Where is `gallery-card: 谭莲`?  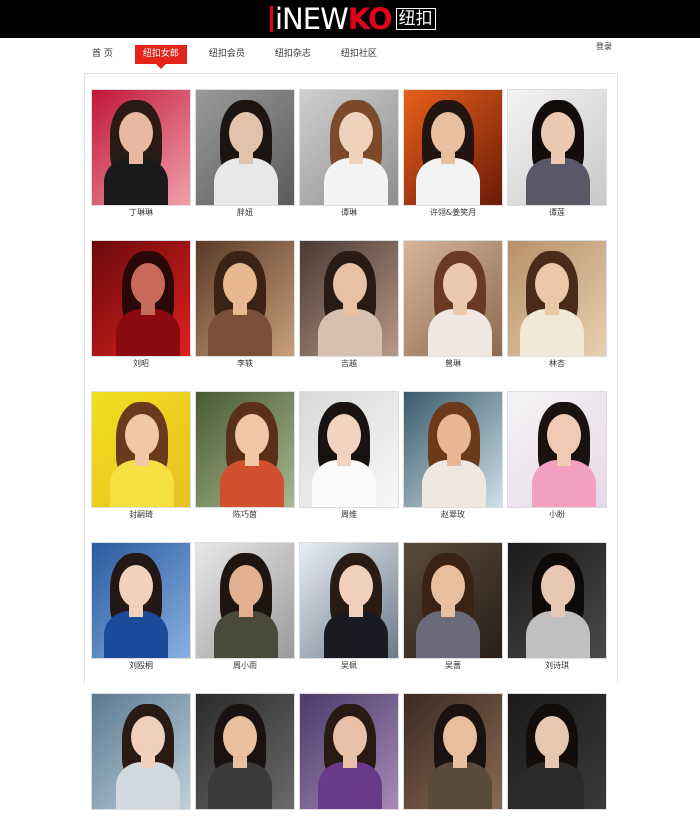
gallery-card: 谭莲 is located at coordinates (557, 154).